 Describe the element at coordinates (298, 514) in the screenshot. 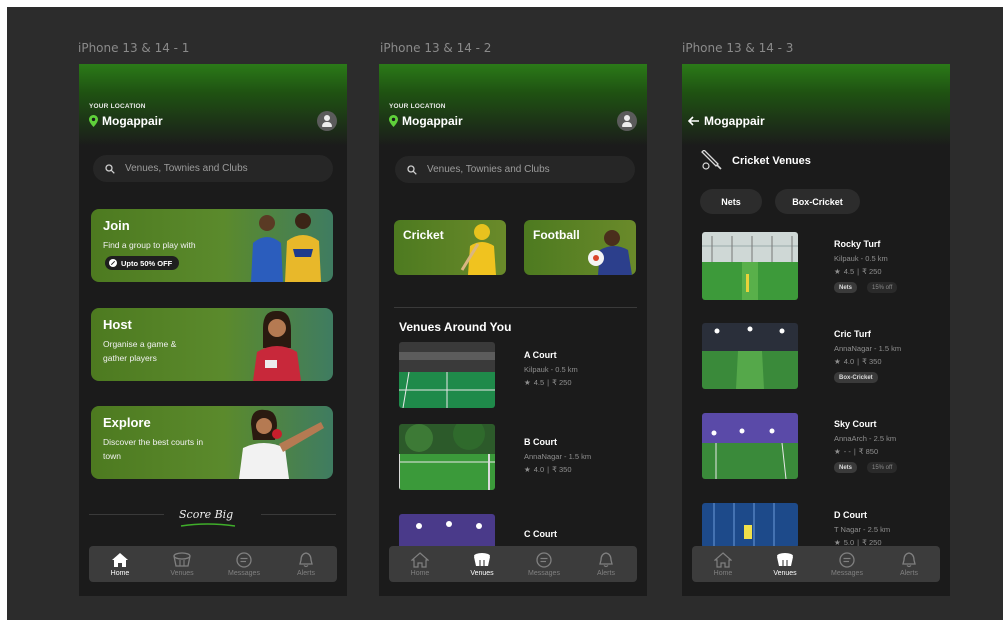

I see `score-divider-right` at that location.